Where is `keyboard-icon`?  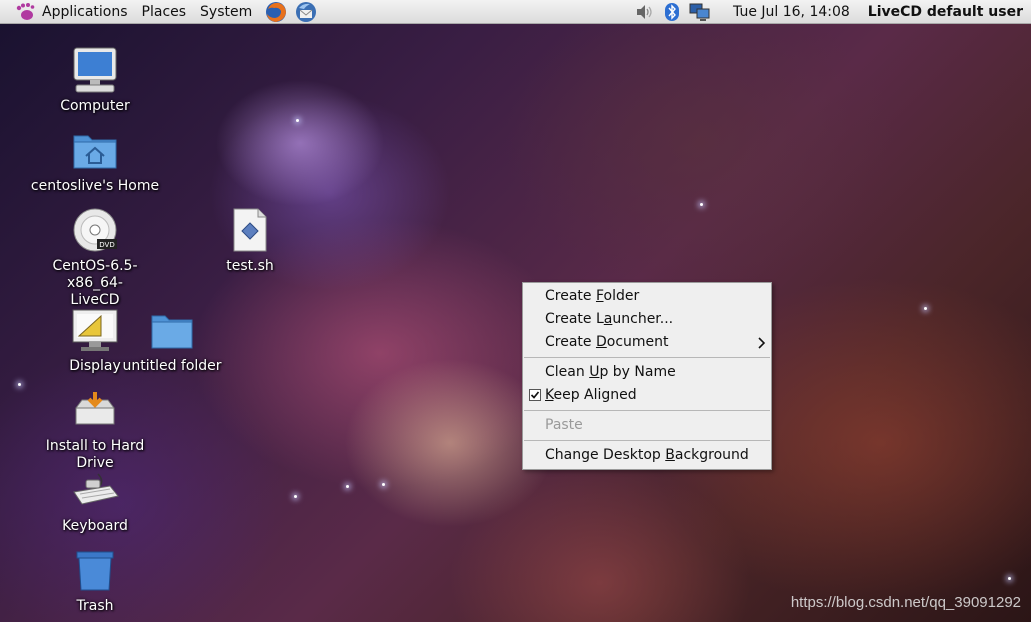 keyboard-icon is located at coordinates (96, 489).